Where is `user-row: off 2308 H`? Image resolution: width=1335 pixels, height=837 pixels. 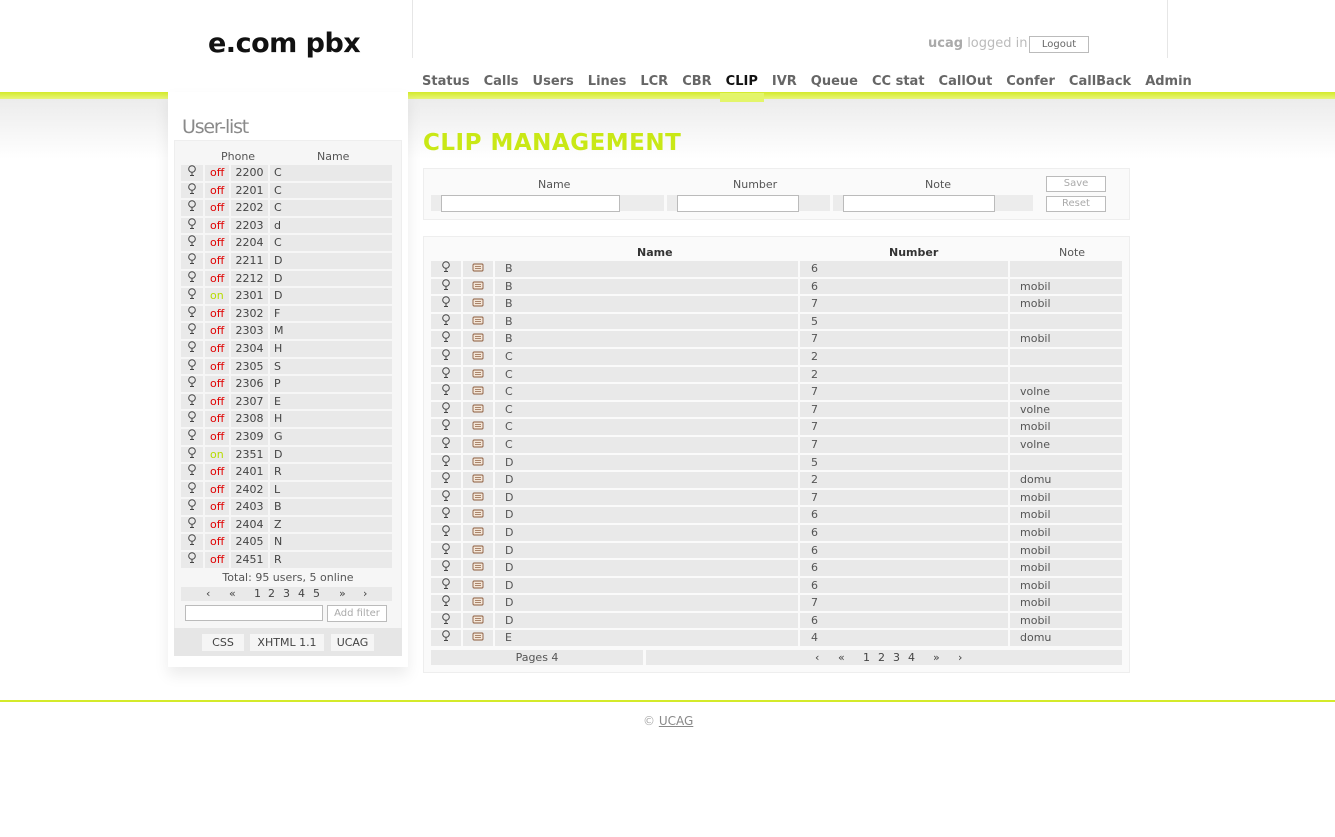
user-row: off 2308 H is located at coordinates (286, 420).